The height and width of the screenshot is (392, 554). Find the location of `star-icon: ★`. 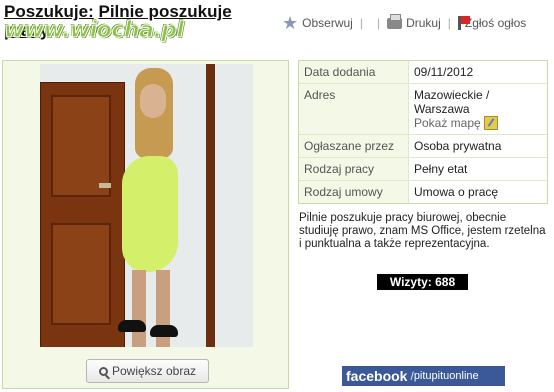

star-icon: ★ is located at coordinates (290, 23).